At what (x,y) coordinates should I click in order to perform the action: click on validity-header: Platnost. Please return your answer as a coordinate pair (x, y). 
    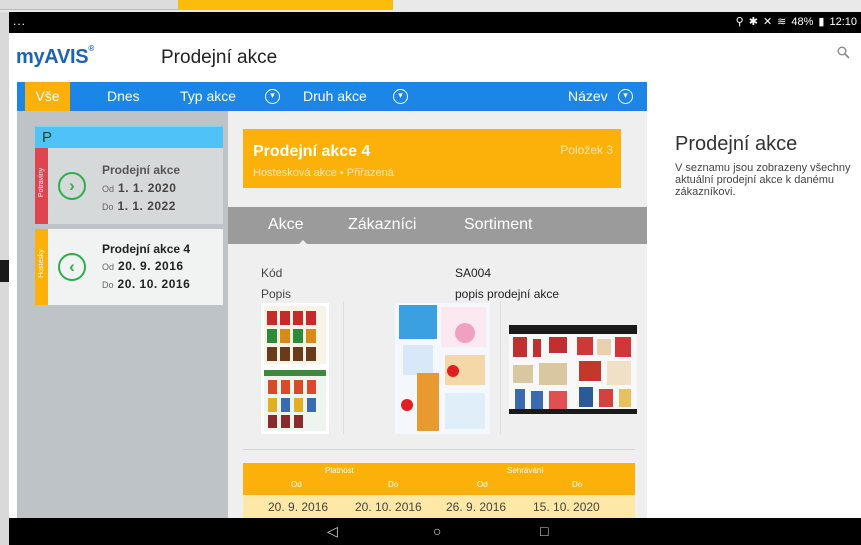
    Looking at the image, I should click on (339, 470).